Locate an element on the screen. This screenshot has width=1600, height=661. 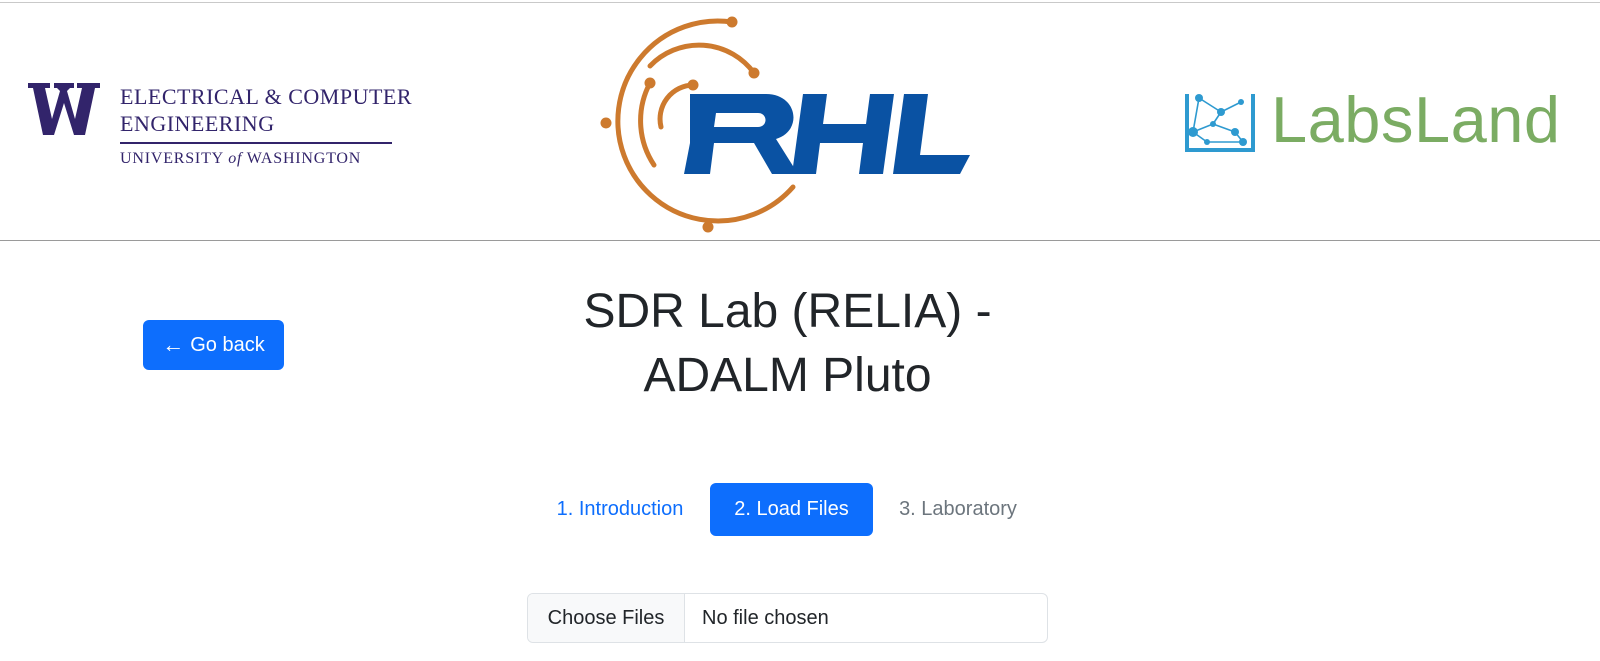
go-back-button: ← Go back is located at coordinates (213, 345).